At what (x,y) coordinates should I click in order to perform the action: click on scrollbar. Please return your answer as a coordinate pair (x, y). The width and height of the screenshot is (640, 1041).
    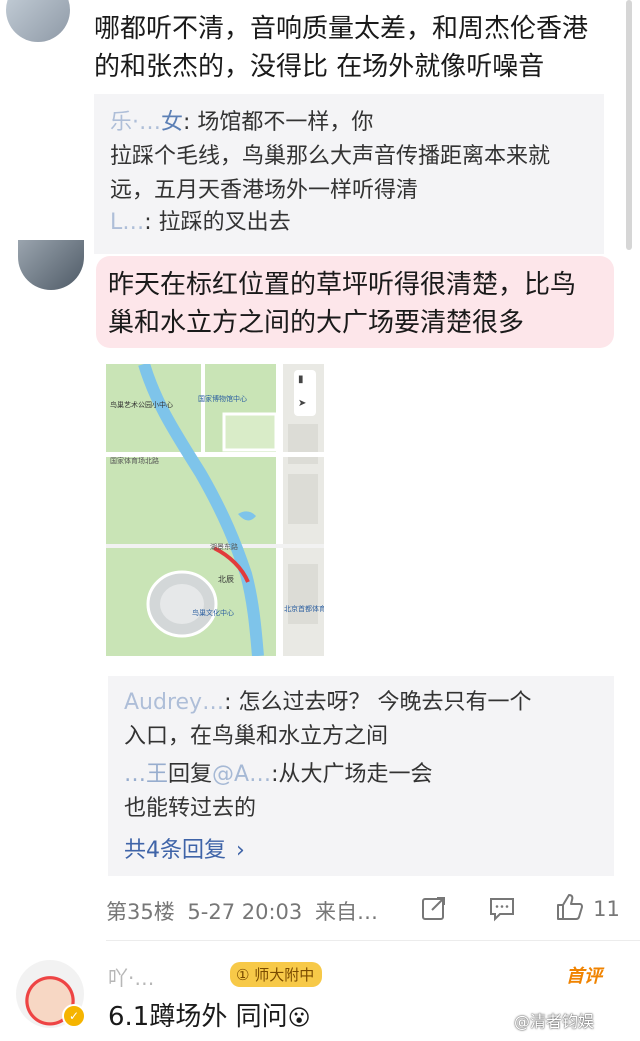
    Looking at the image, I should click on (629, 125).